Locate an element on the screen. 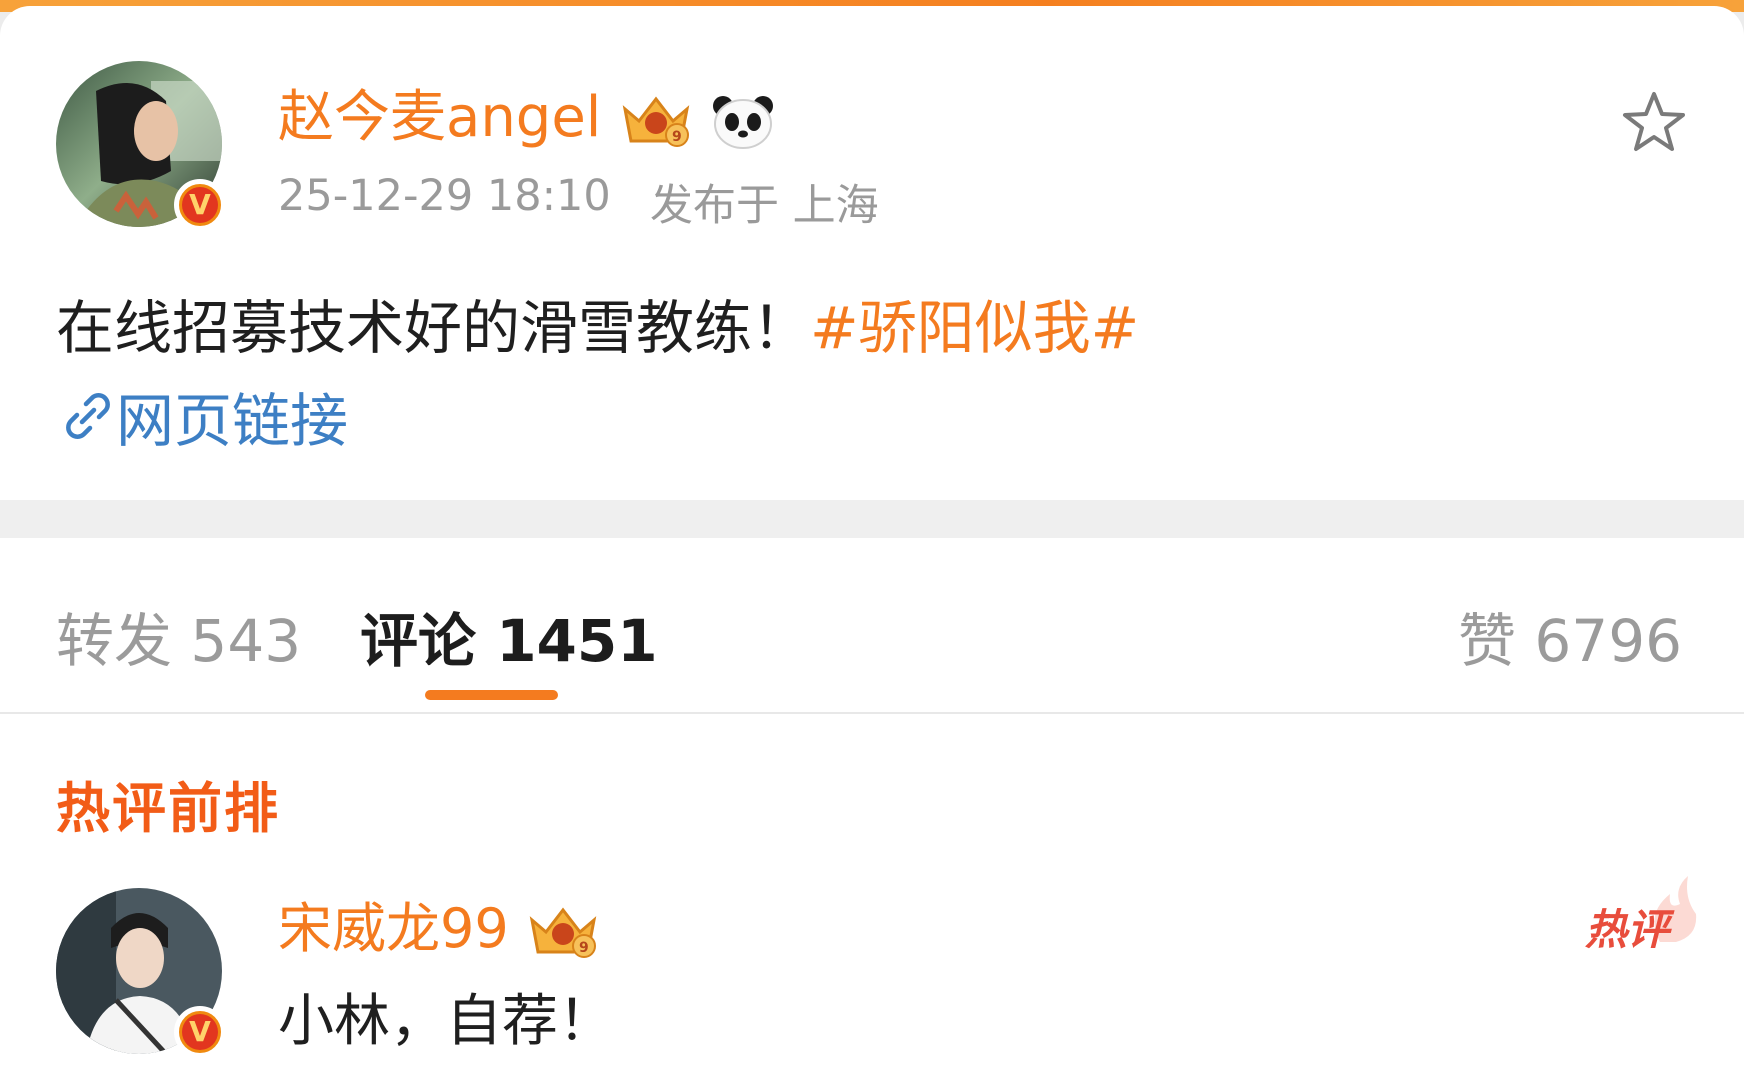 This screenshot has width=1744, height=1080. post-author-name: 赵今麦angel 9 is located at coordinates (526, 112).